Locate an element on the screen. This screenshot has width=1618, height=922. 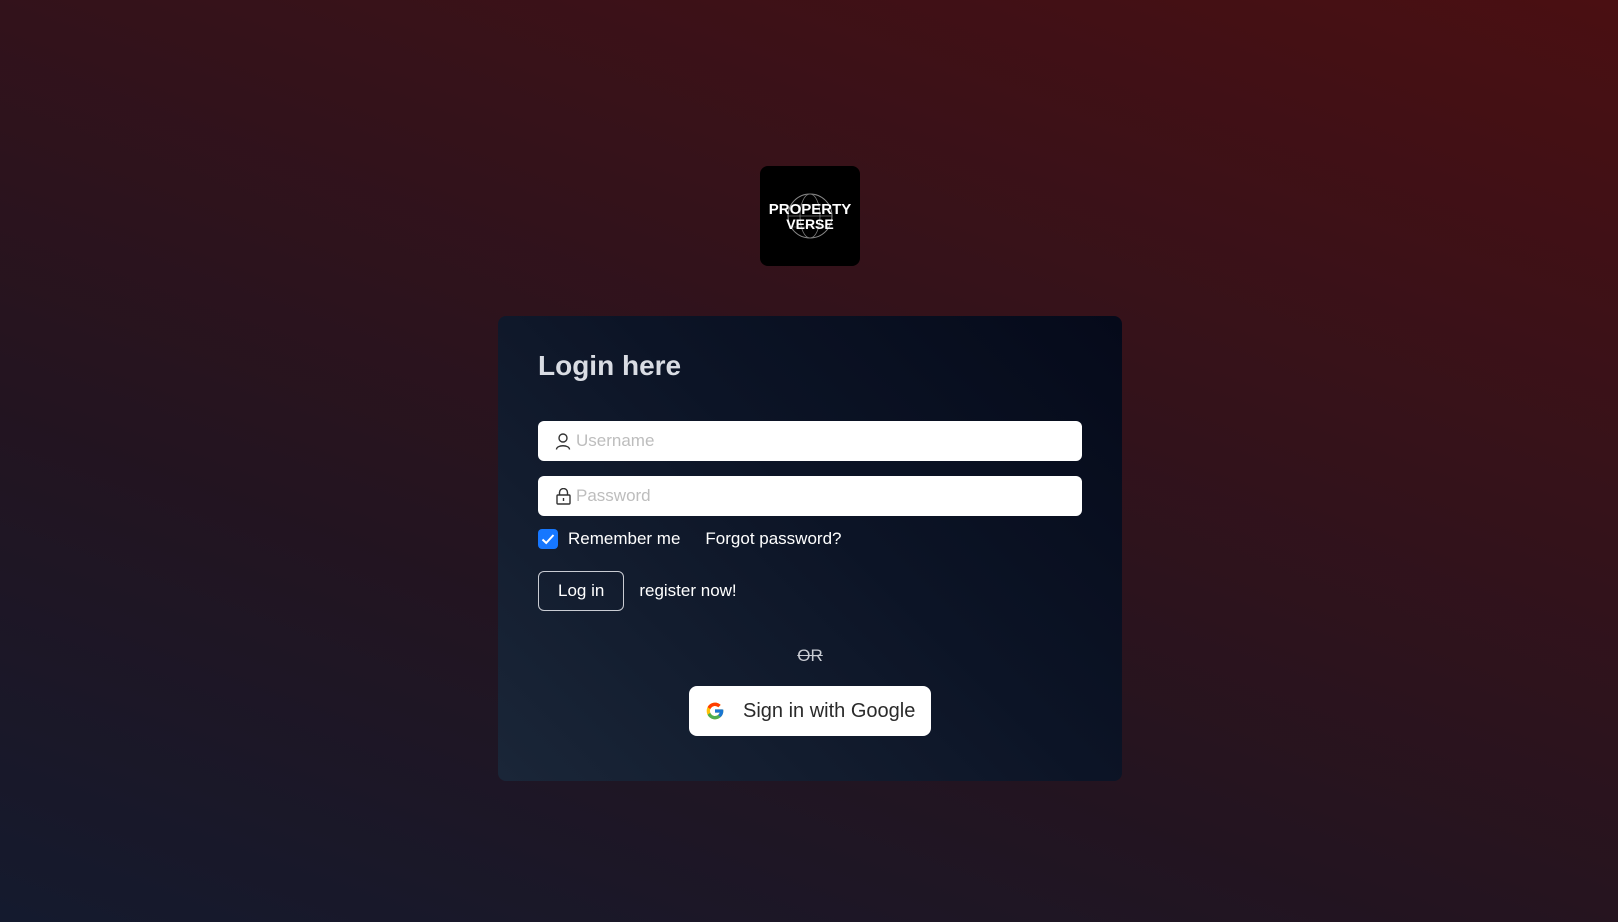
user-icon is located at coordinates (563, 441).